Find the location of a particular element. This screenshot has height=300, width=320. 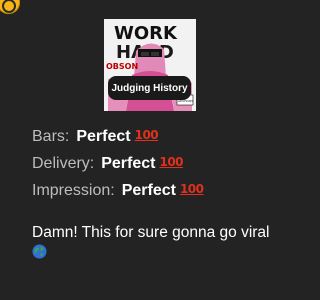

rating-label: Delivery: is located at coordinates (63, 163).